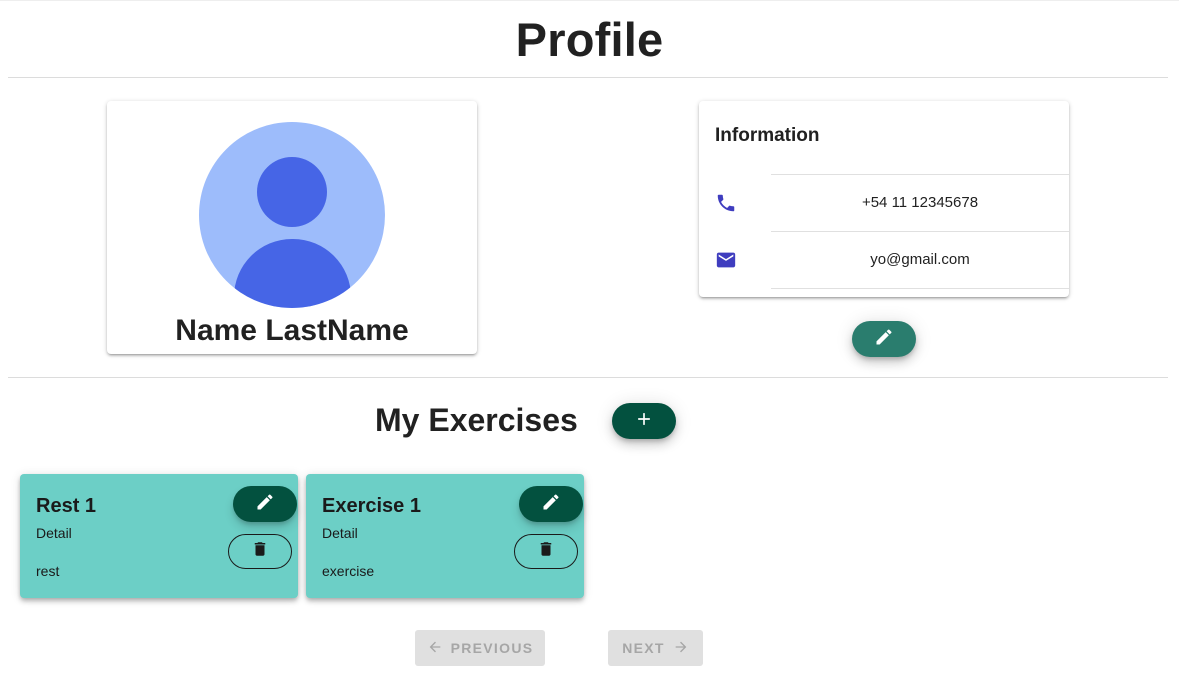  I want to click on exercise-card: Rest 1 Detail rest, so click(159, 536).